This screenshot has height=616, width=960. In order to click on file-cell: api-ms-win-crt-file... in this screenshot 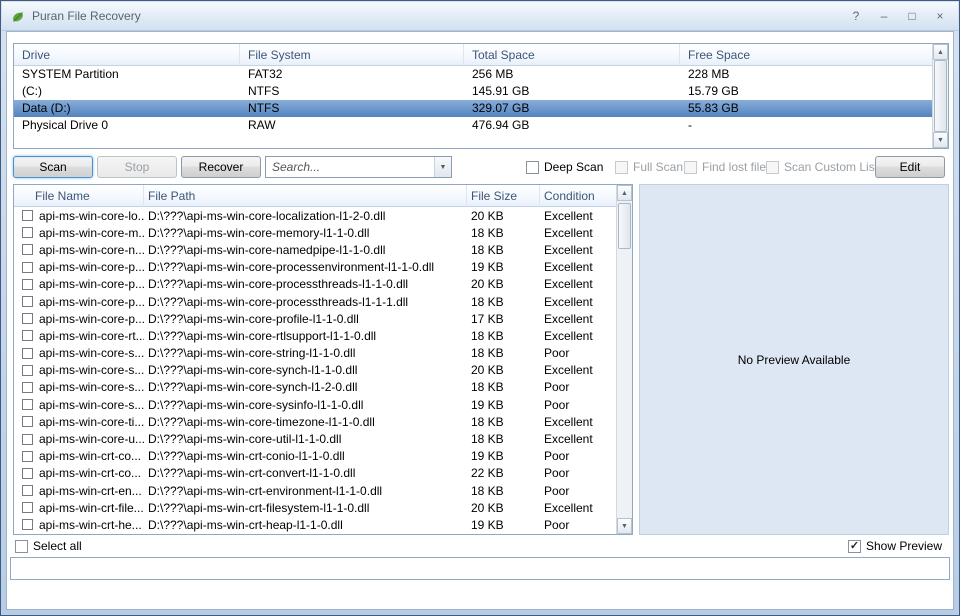, I will do `click(91, 507)`.